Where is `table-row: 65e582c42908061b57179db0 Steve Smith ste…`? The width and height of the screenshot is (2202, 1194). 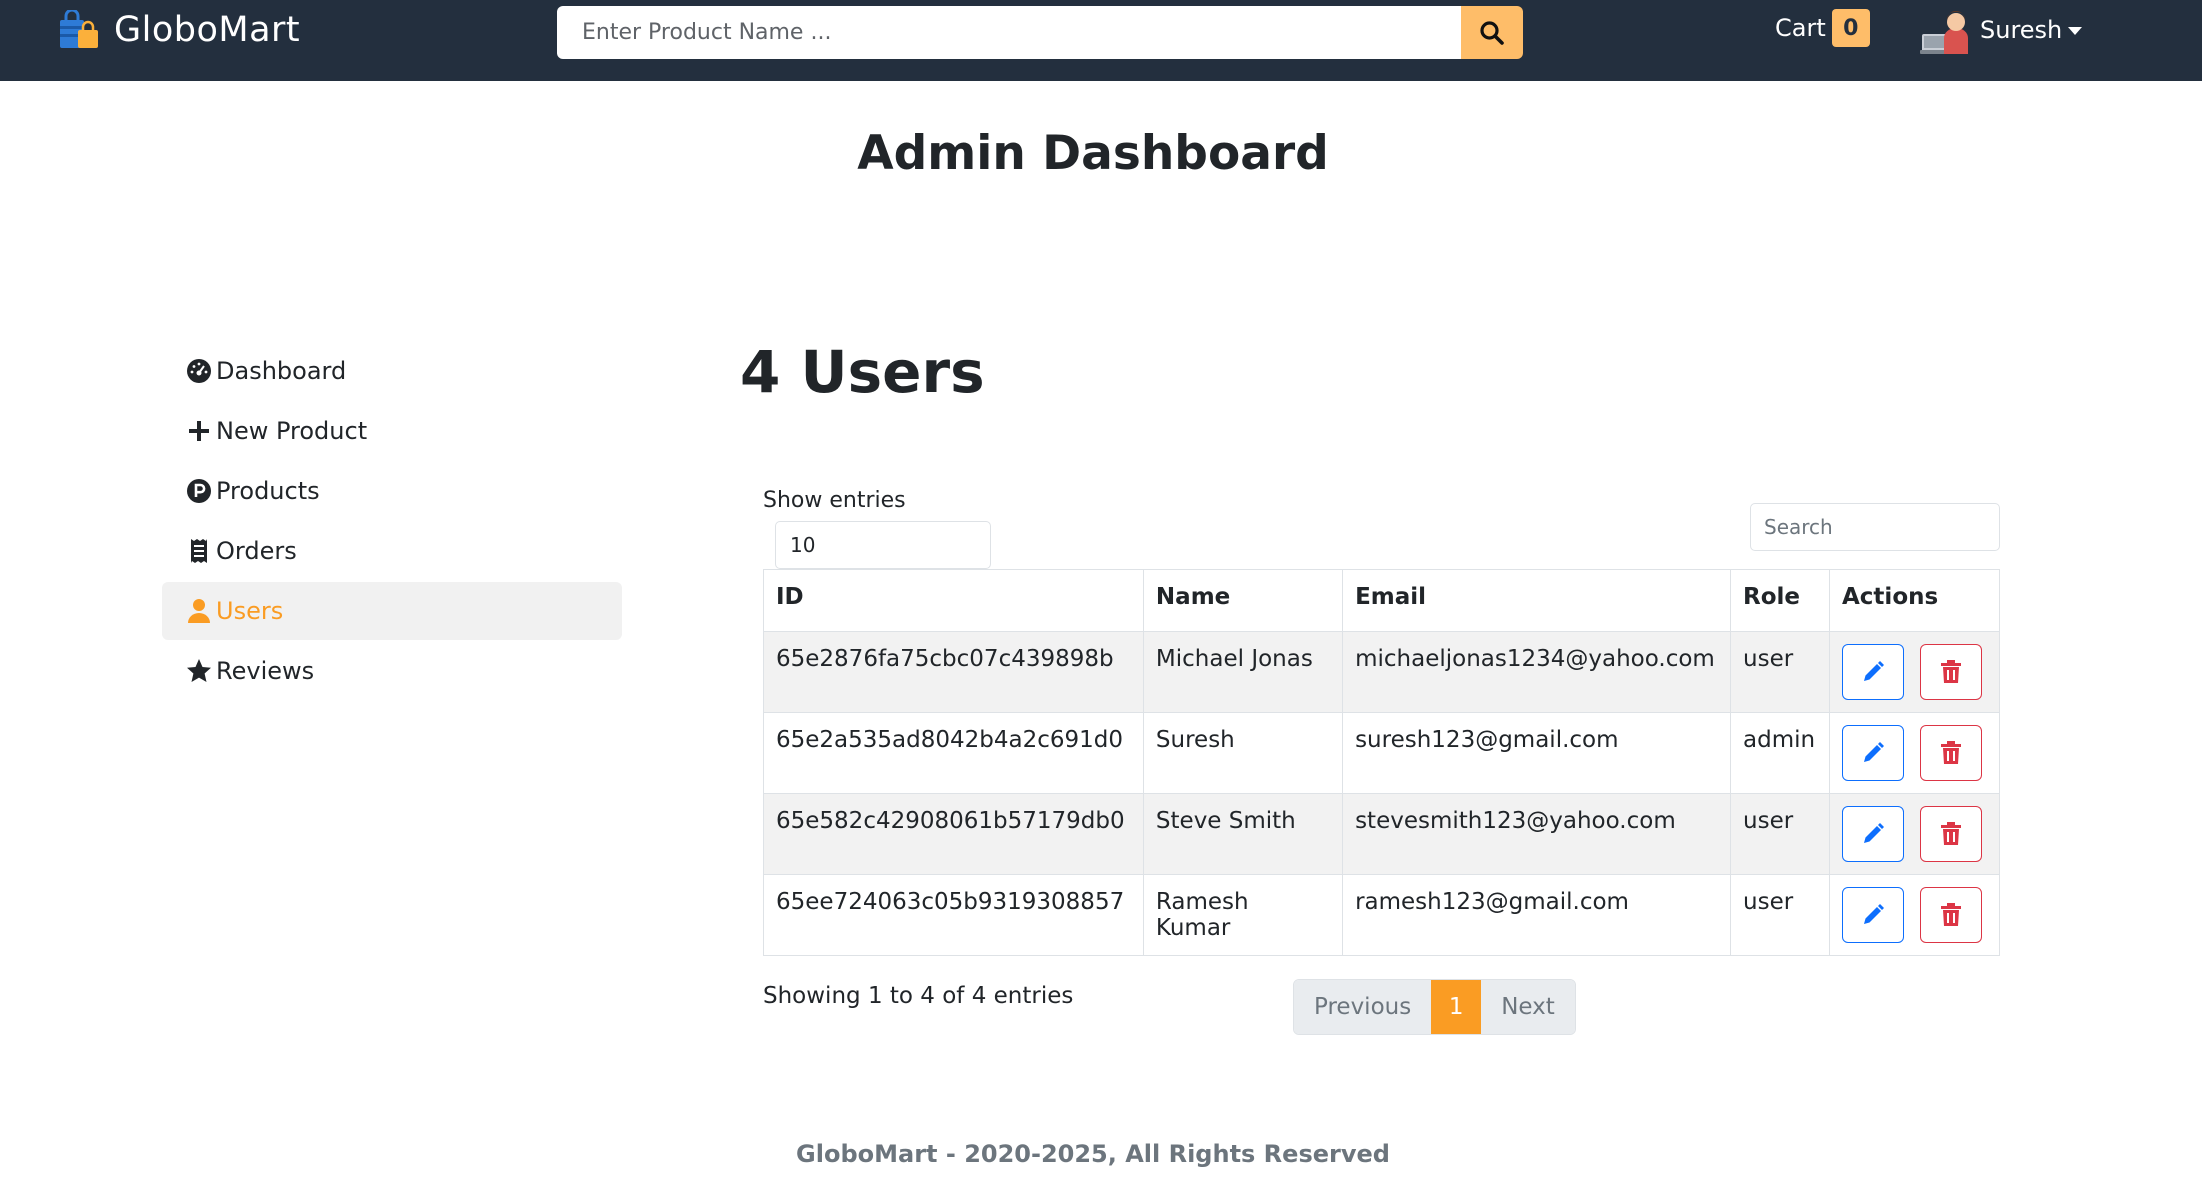 table-row: 65e582c42908061b57179db0 Steve Smith ste… is located at coordinates (1381, 834).